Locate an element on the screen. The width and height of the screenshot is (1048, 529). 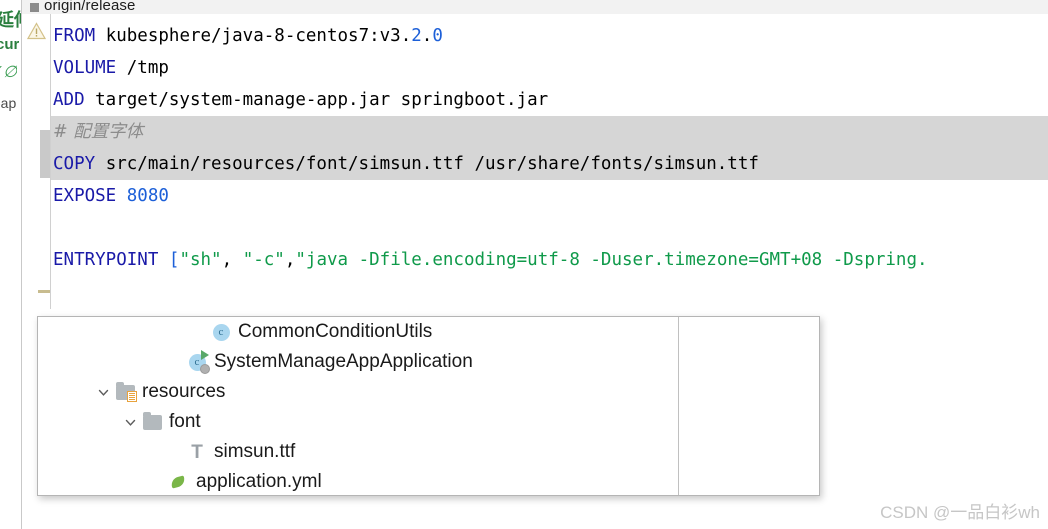
code-token: FROM is located at coordinates (74, 36).